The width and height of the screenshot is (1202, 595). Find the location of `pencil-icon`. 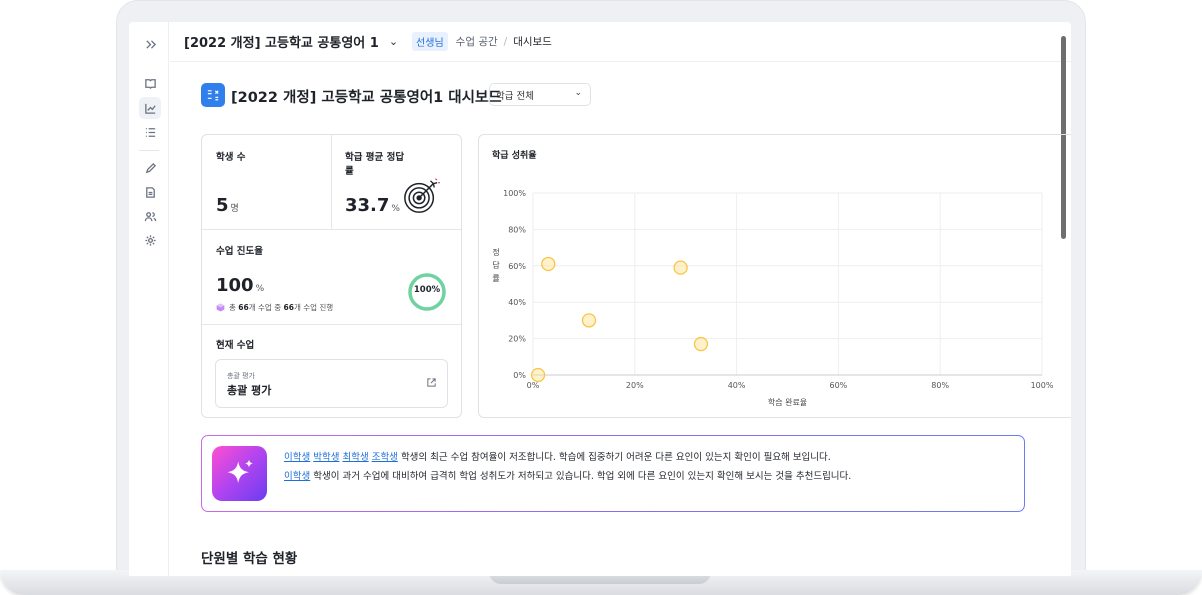

pencil-icon is located at coordinates (150, 168).